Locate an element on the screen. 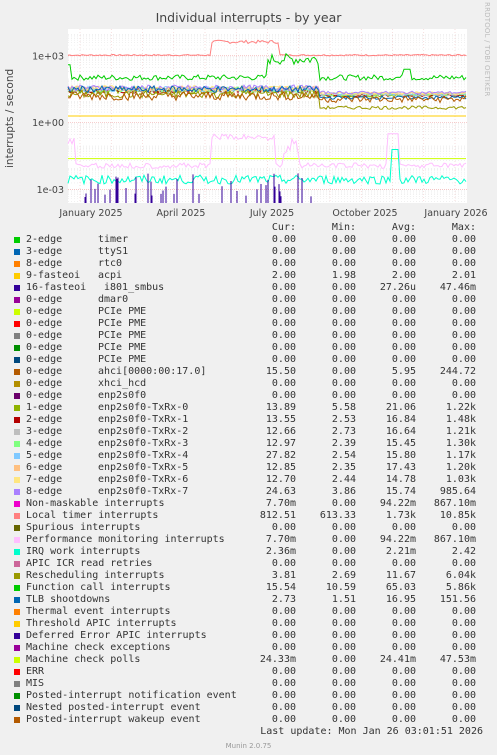 The image size is (497, 755). legend-label: Rescheduling interrupts is located at coordinates (95, 576).